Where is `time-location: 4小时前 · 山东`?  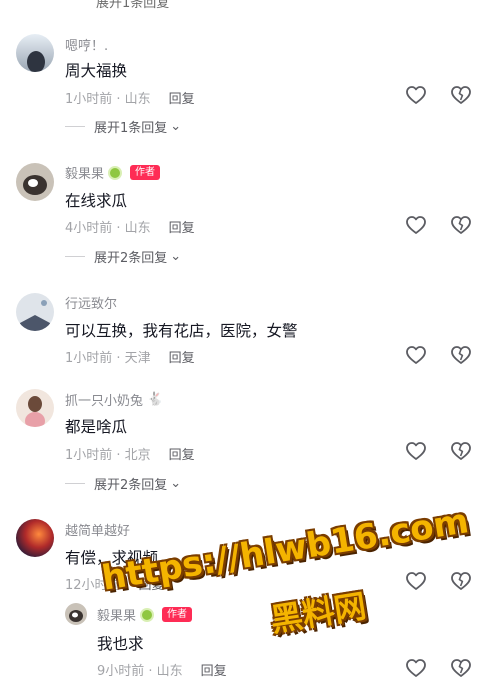 time-location: 4小时前 · 山东 is located at coordinates (108, 228).